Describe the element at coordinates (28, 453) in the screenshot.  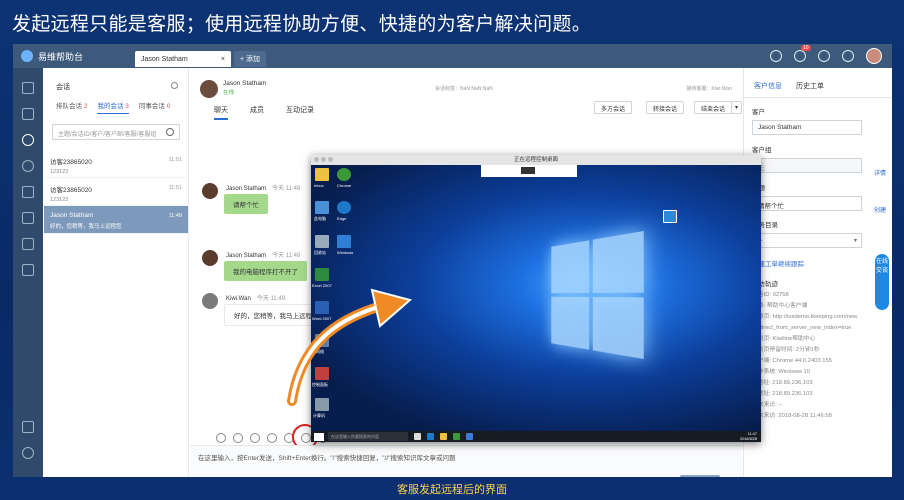
I see `gear-icon` at that location.